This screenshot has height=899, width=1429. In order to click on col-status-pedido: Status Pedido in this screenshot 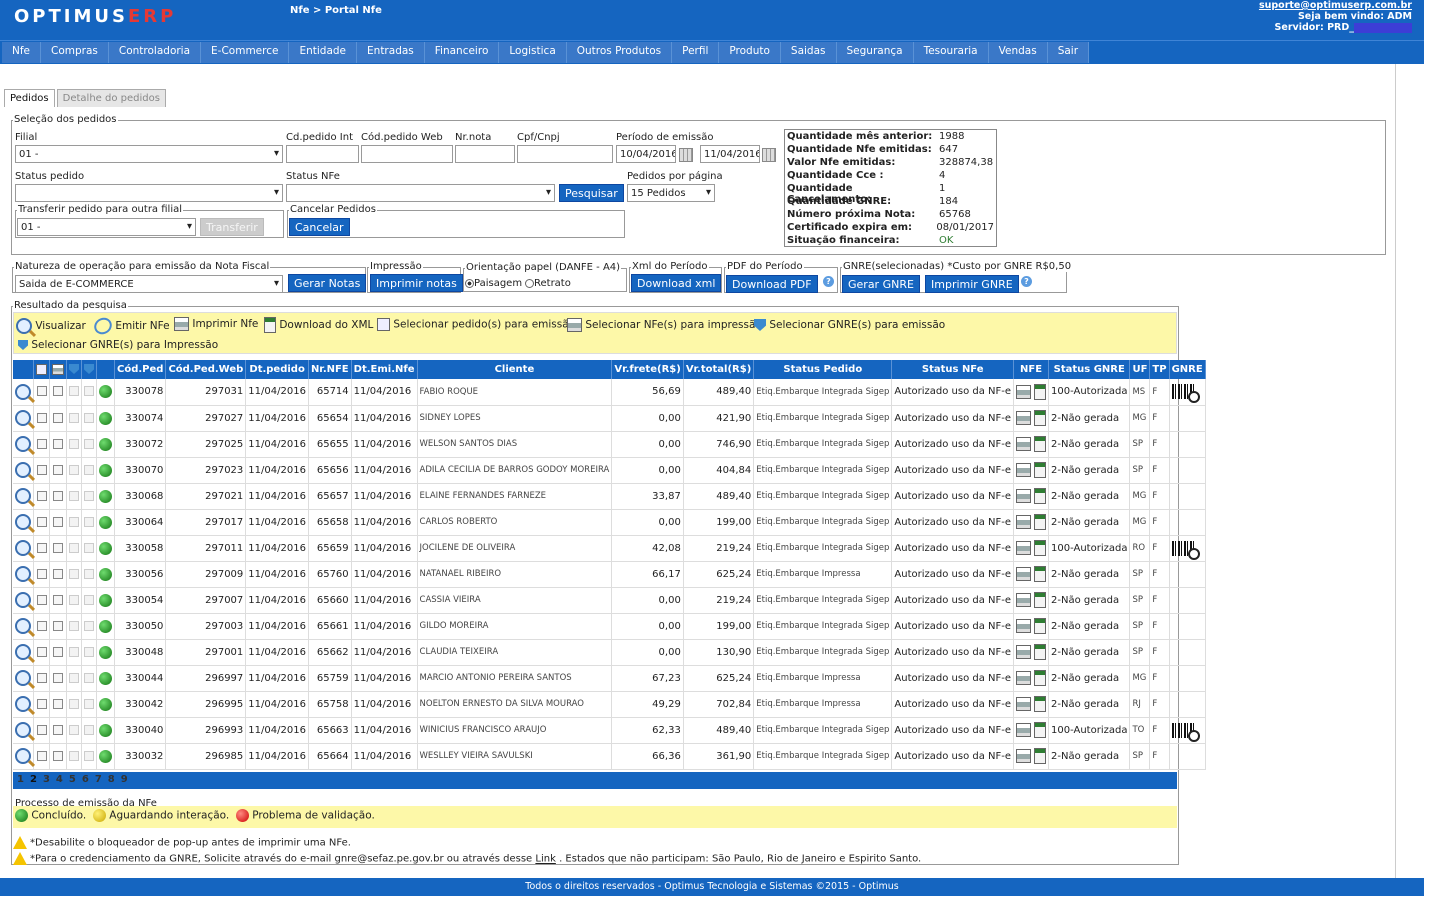, I will do `click(823, 369)`.